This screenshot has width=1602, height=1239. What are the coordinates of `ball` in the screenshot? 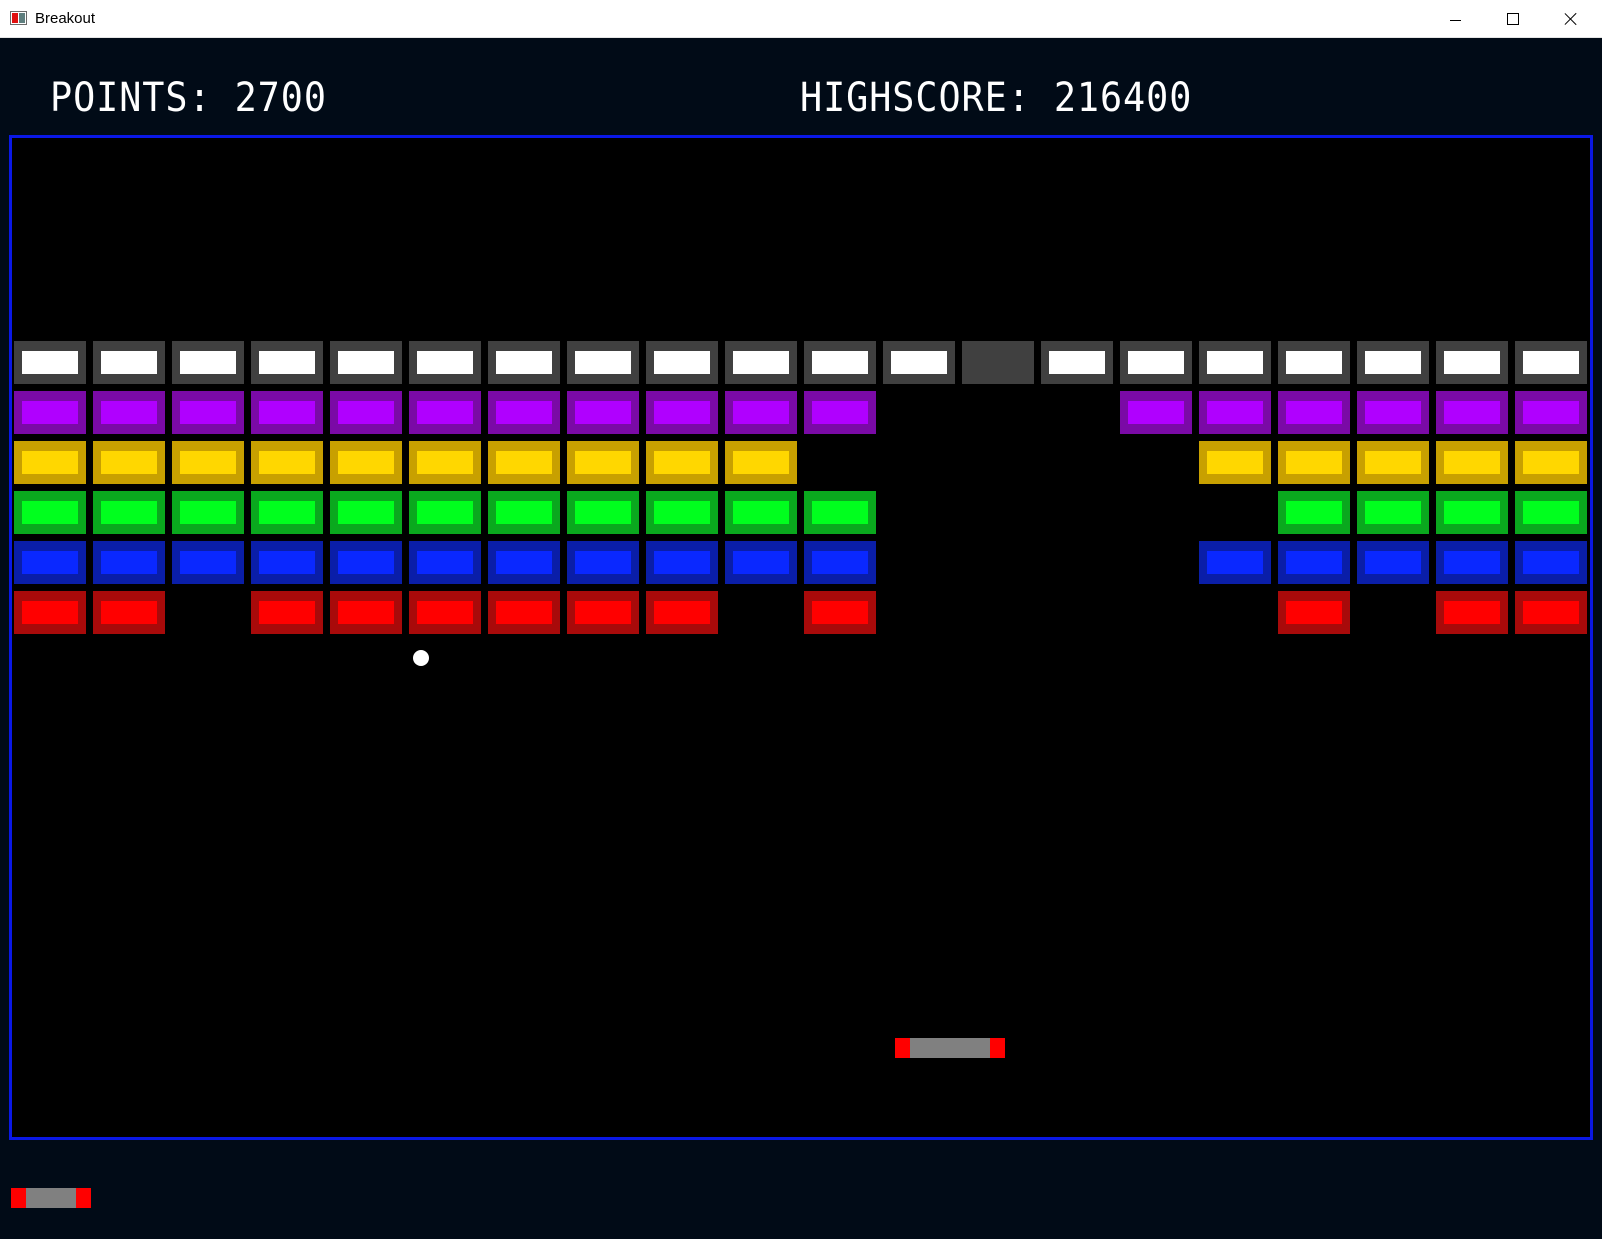 It's located at (421, 658).